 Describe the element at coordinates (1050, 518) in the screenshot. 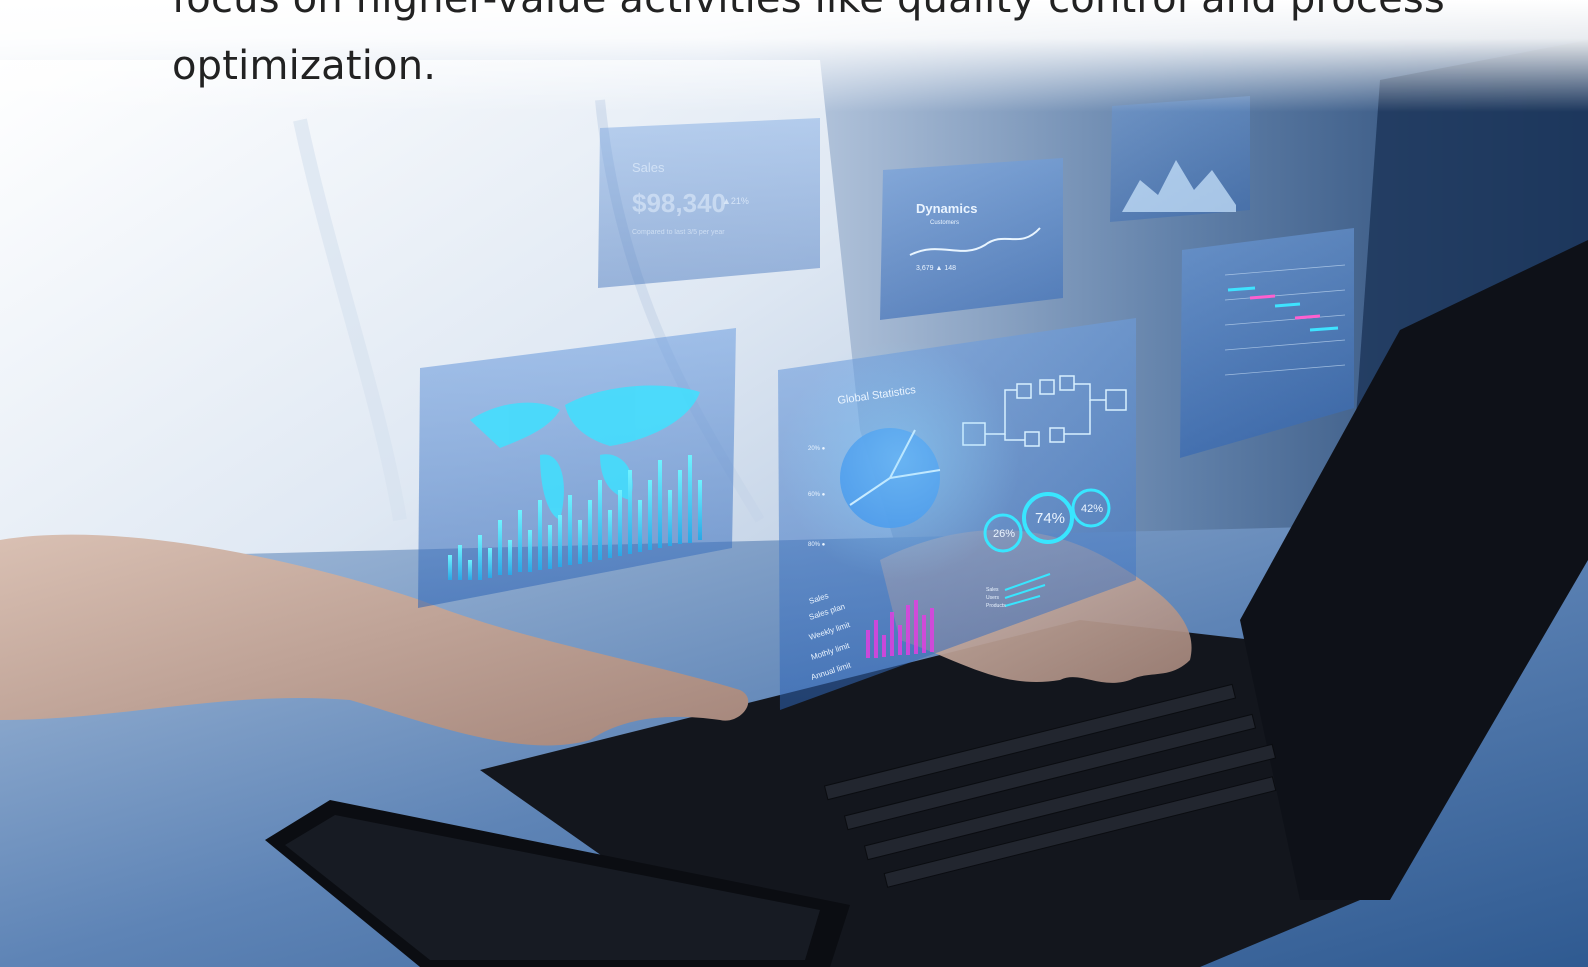

I see `ring-label-2: 74%` at that location.